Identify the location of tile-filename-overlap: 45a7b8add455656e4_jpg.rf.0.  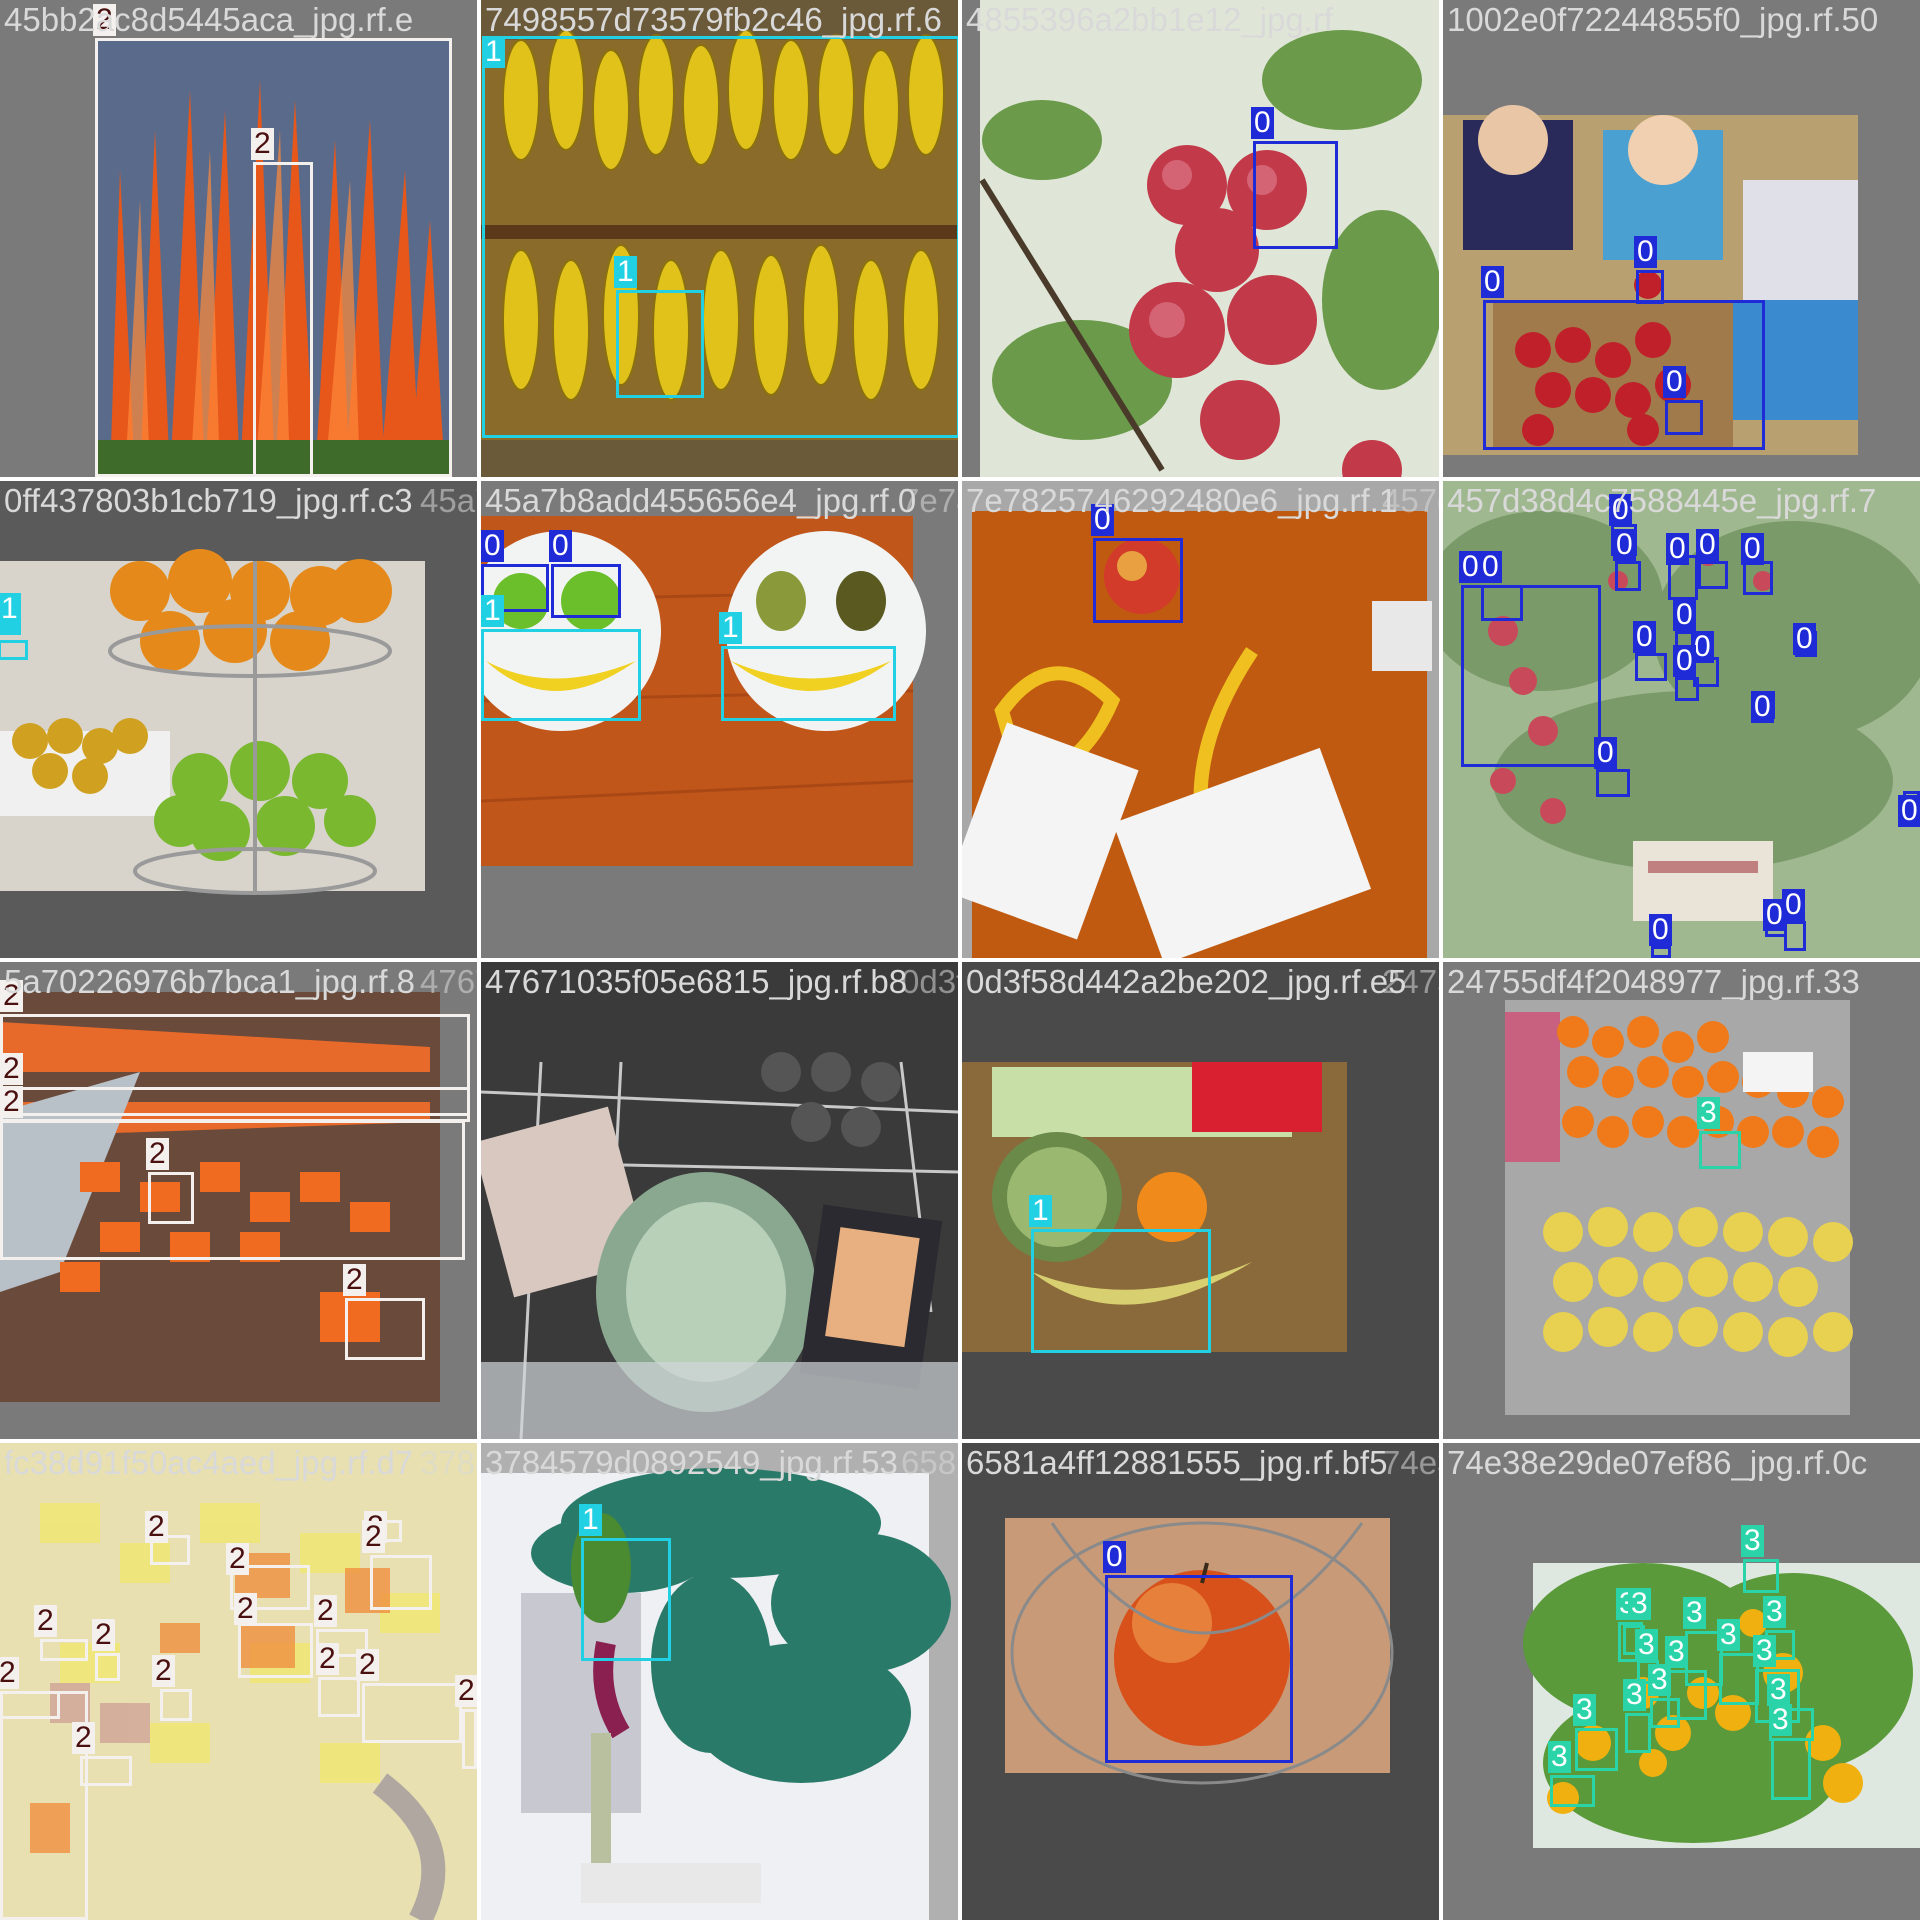
(448, 500).